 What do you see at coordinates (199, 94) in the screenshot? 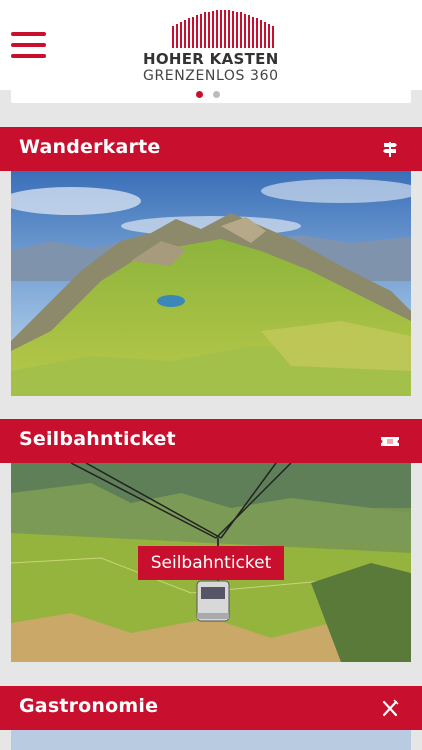
I see `pagination-dot-active` at bounding box center [199, 94].